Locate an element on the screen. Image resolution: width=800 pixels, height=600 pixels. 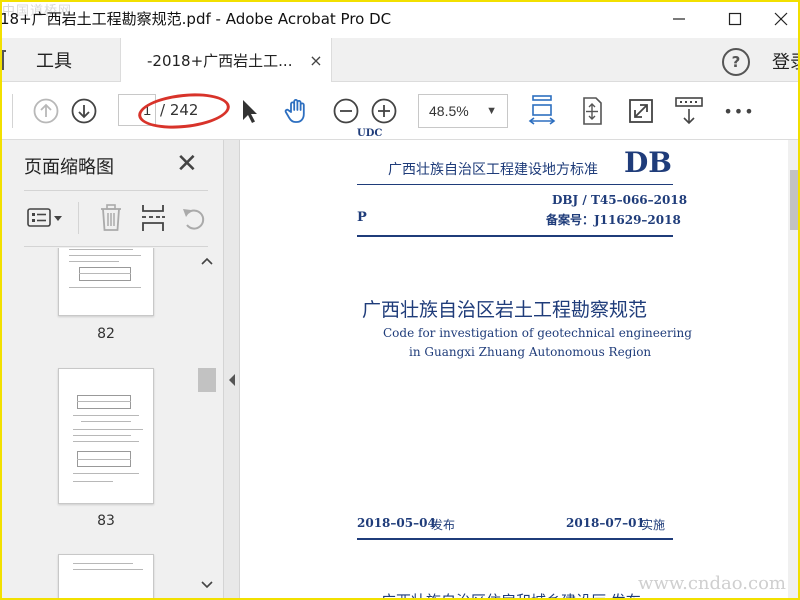
insert-page-button is located at coordinates (153, 218).